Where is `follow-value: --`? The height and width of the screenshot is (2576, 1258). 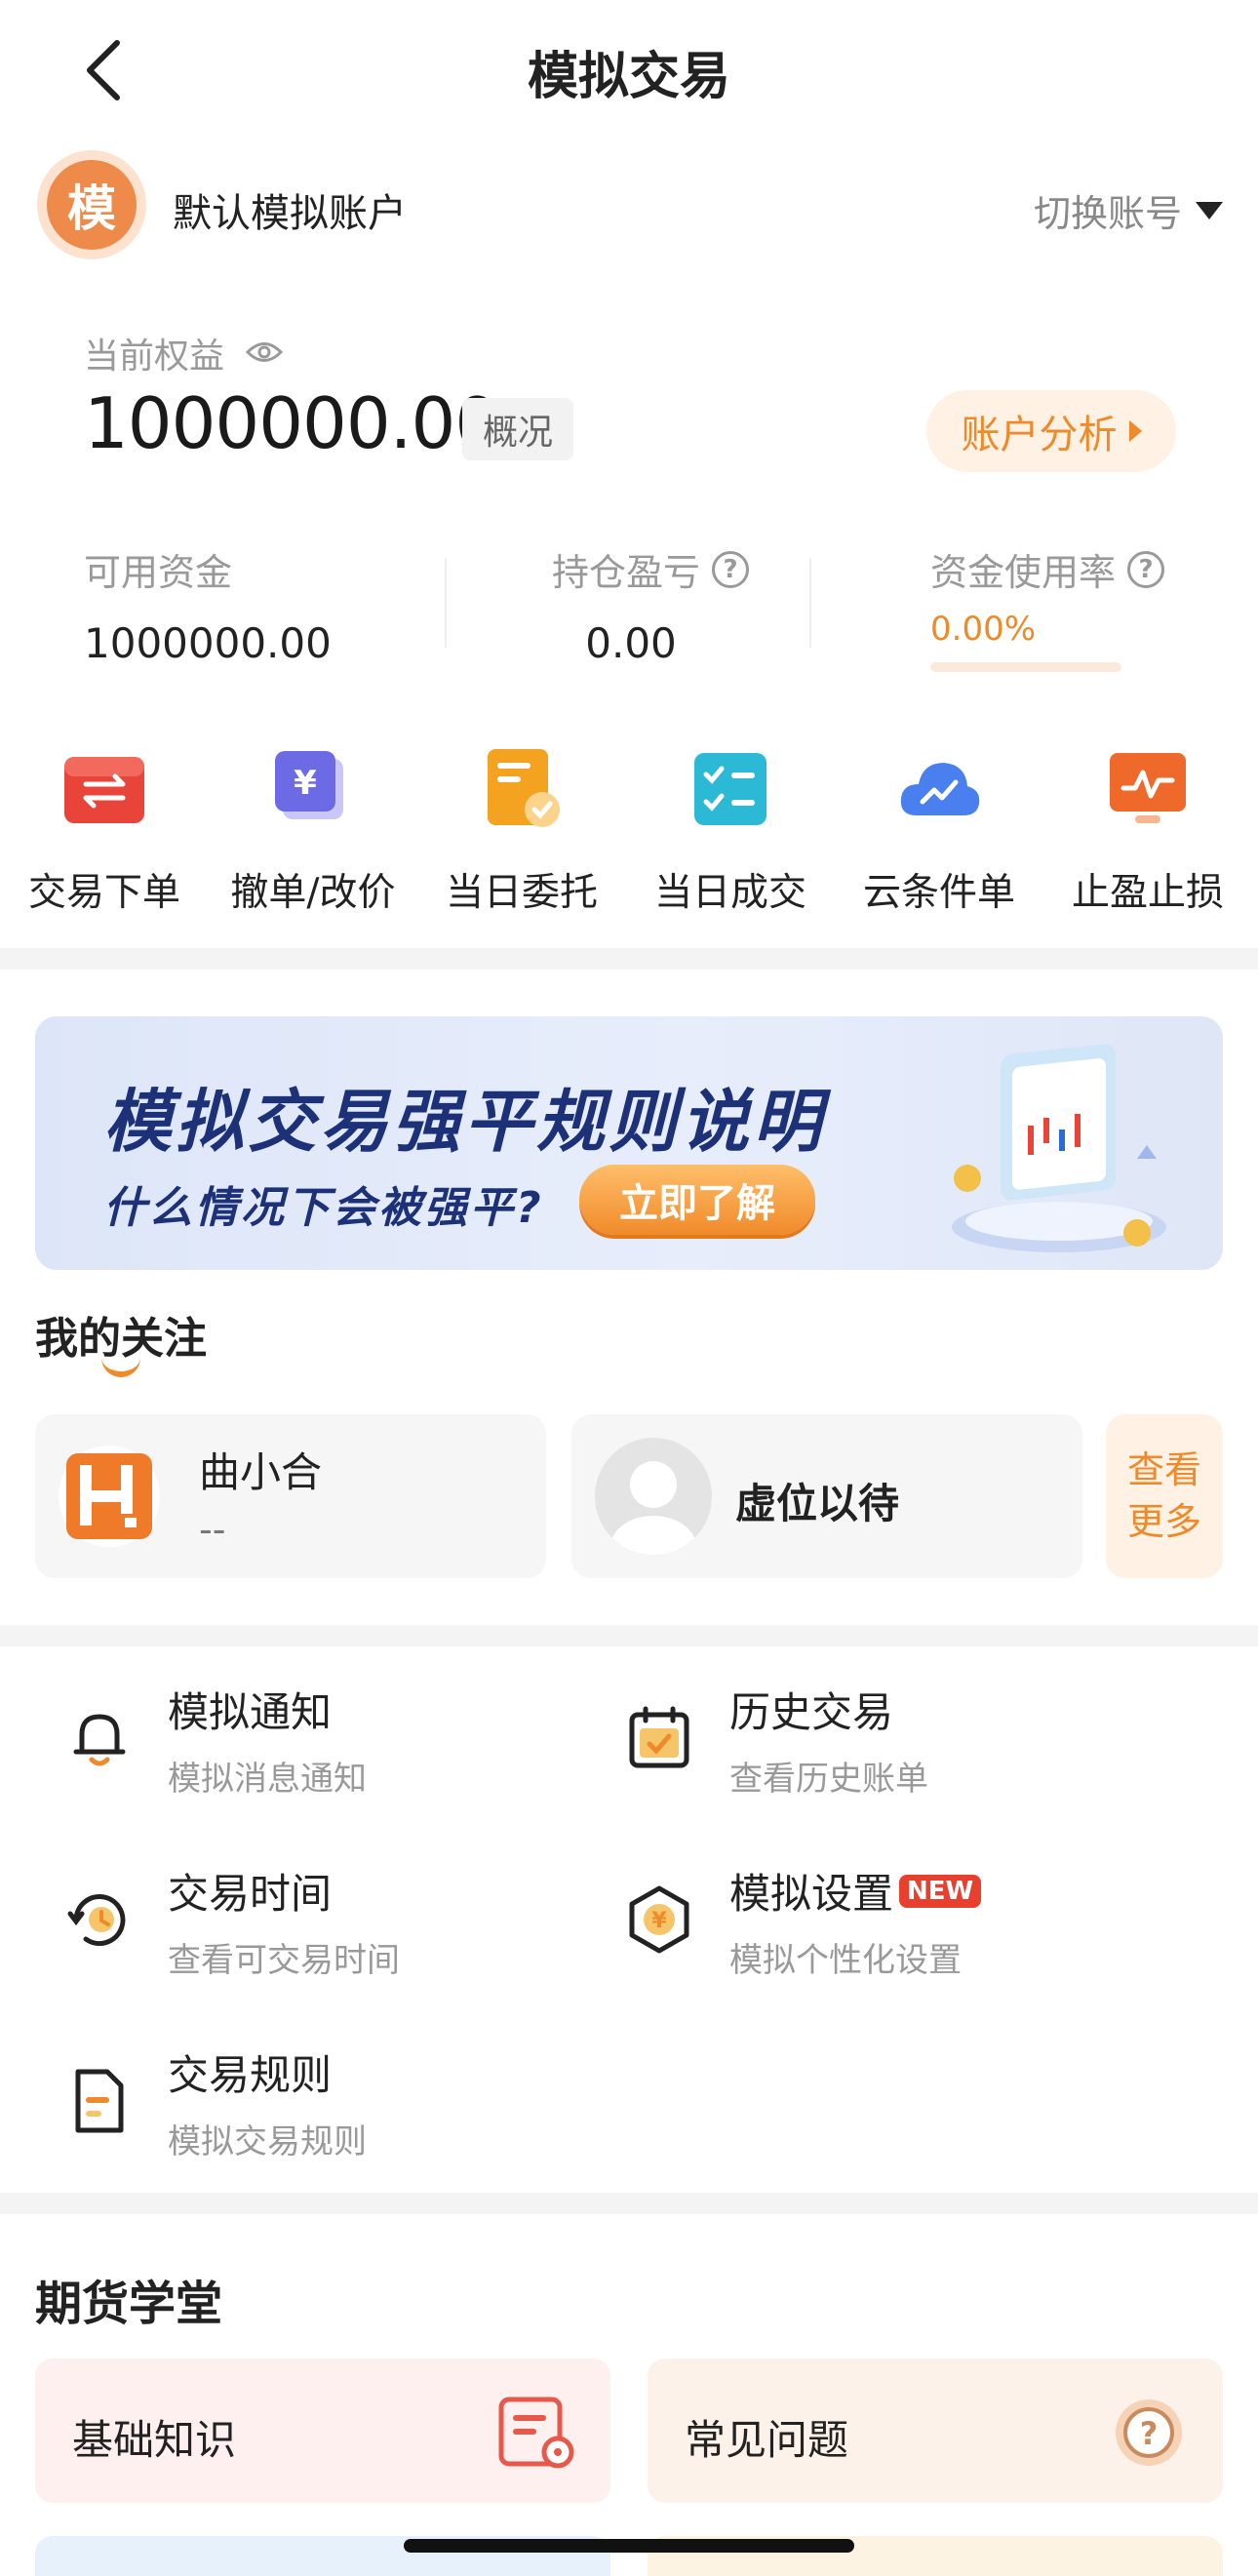
follow-value: -- is located at coordinates (212, 1529).